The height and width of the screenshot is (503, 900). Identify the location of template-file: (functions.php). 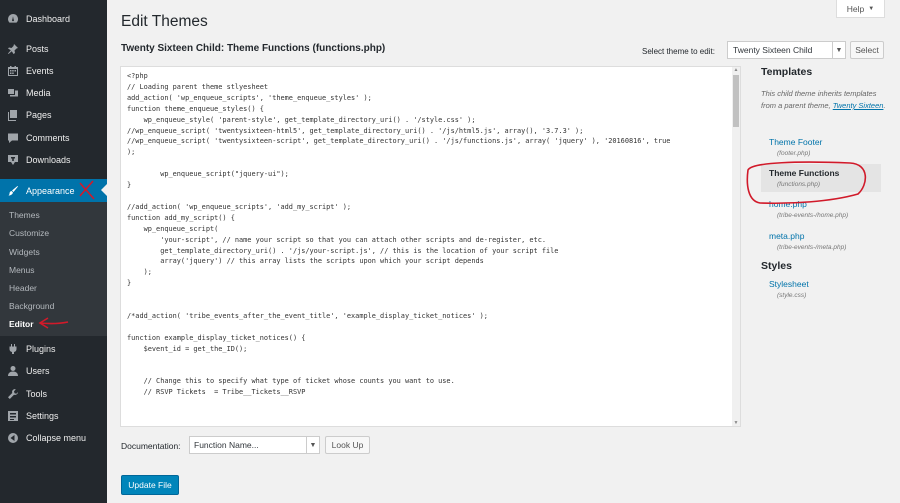
(798, 184).